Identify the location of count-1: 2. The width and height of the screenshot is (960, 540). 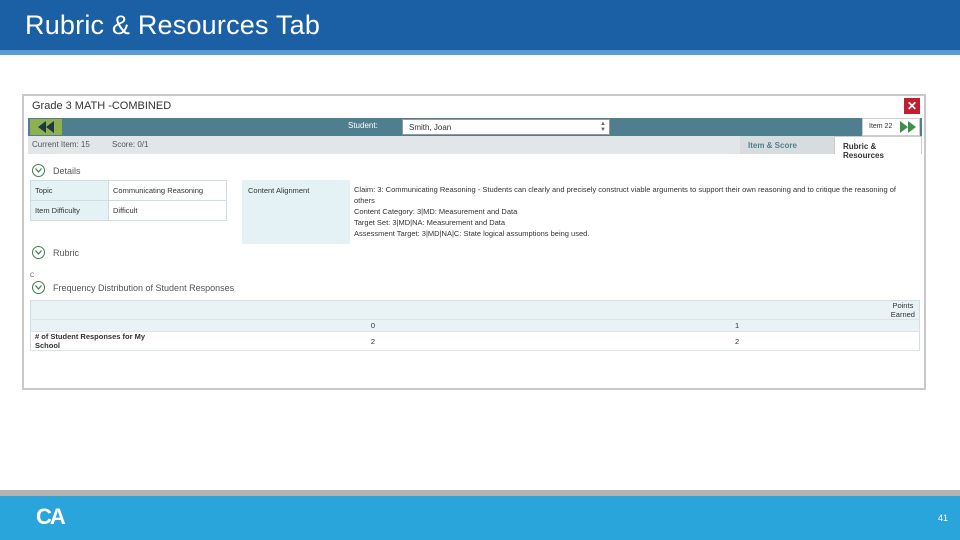
(737, 341).